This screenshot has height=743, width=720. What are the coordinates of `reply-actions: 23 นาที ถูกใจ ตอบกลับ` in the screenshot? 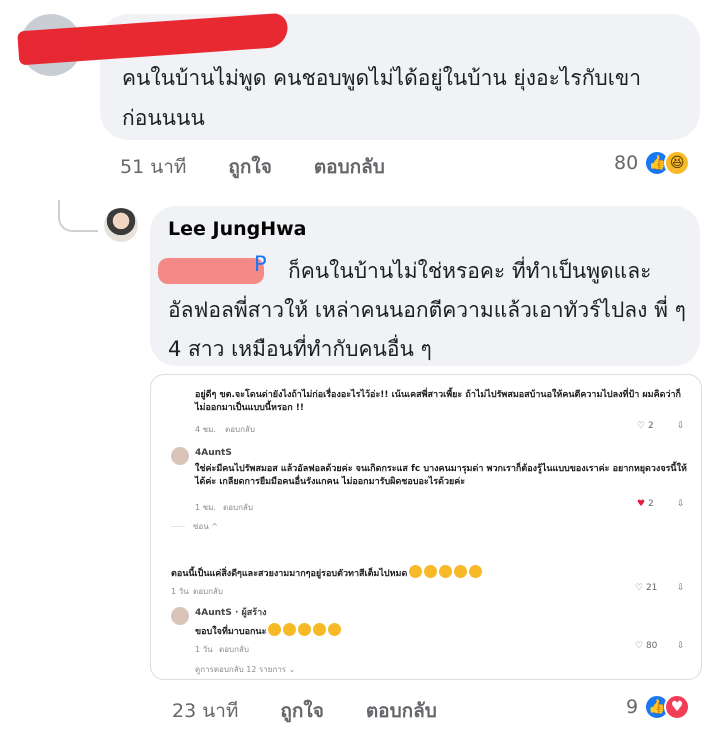 It's located at (304, 711).